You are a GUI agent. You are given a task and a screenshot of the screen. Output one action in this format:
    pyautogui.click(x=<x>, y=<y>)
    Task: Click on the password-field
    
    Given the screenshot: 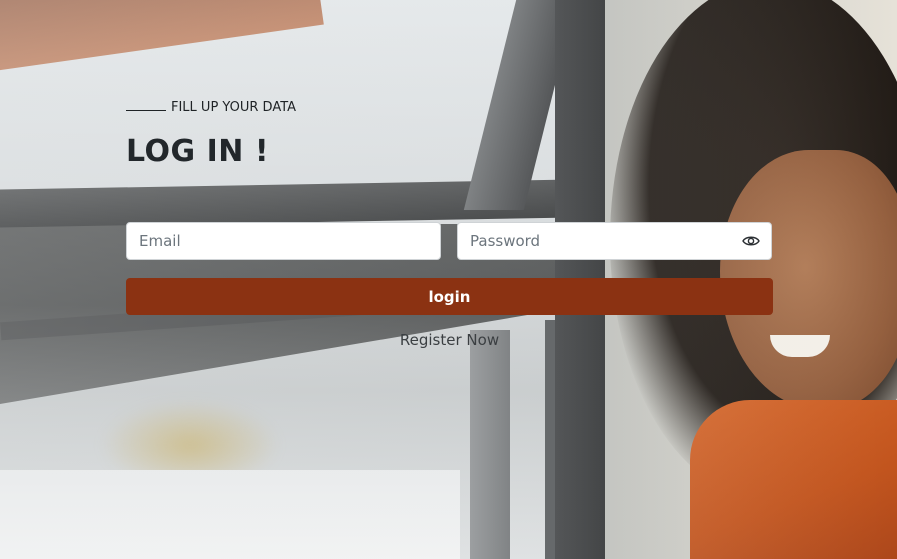 What is the action you would take?
    pyautogui.click(x=614, y=241)
    